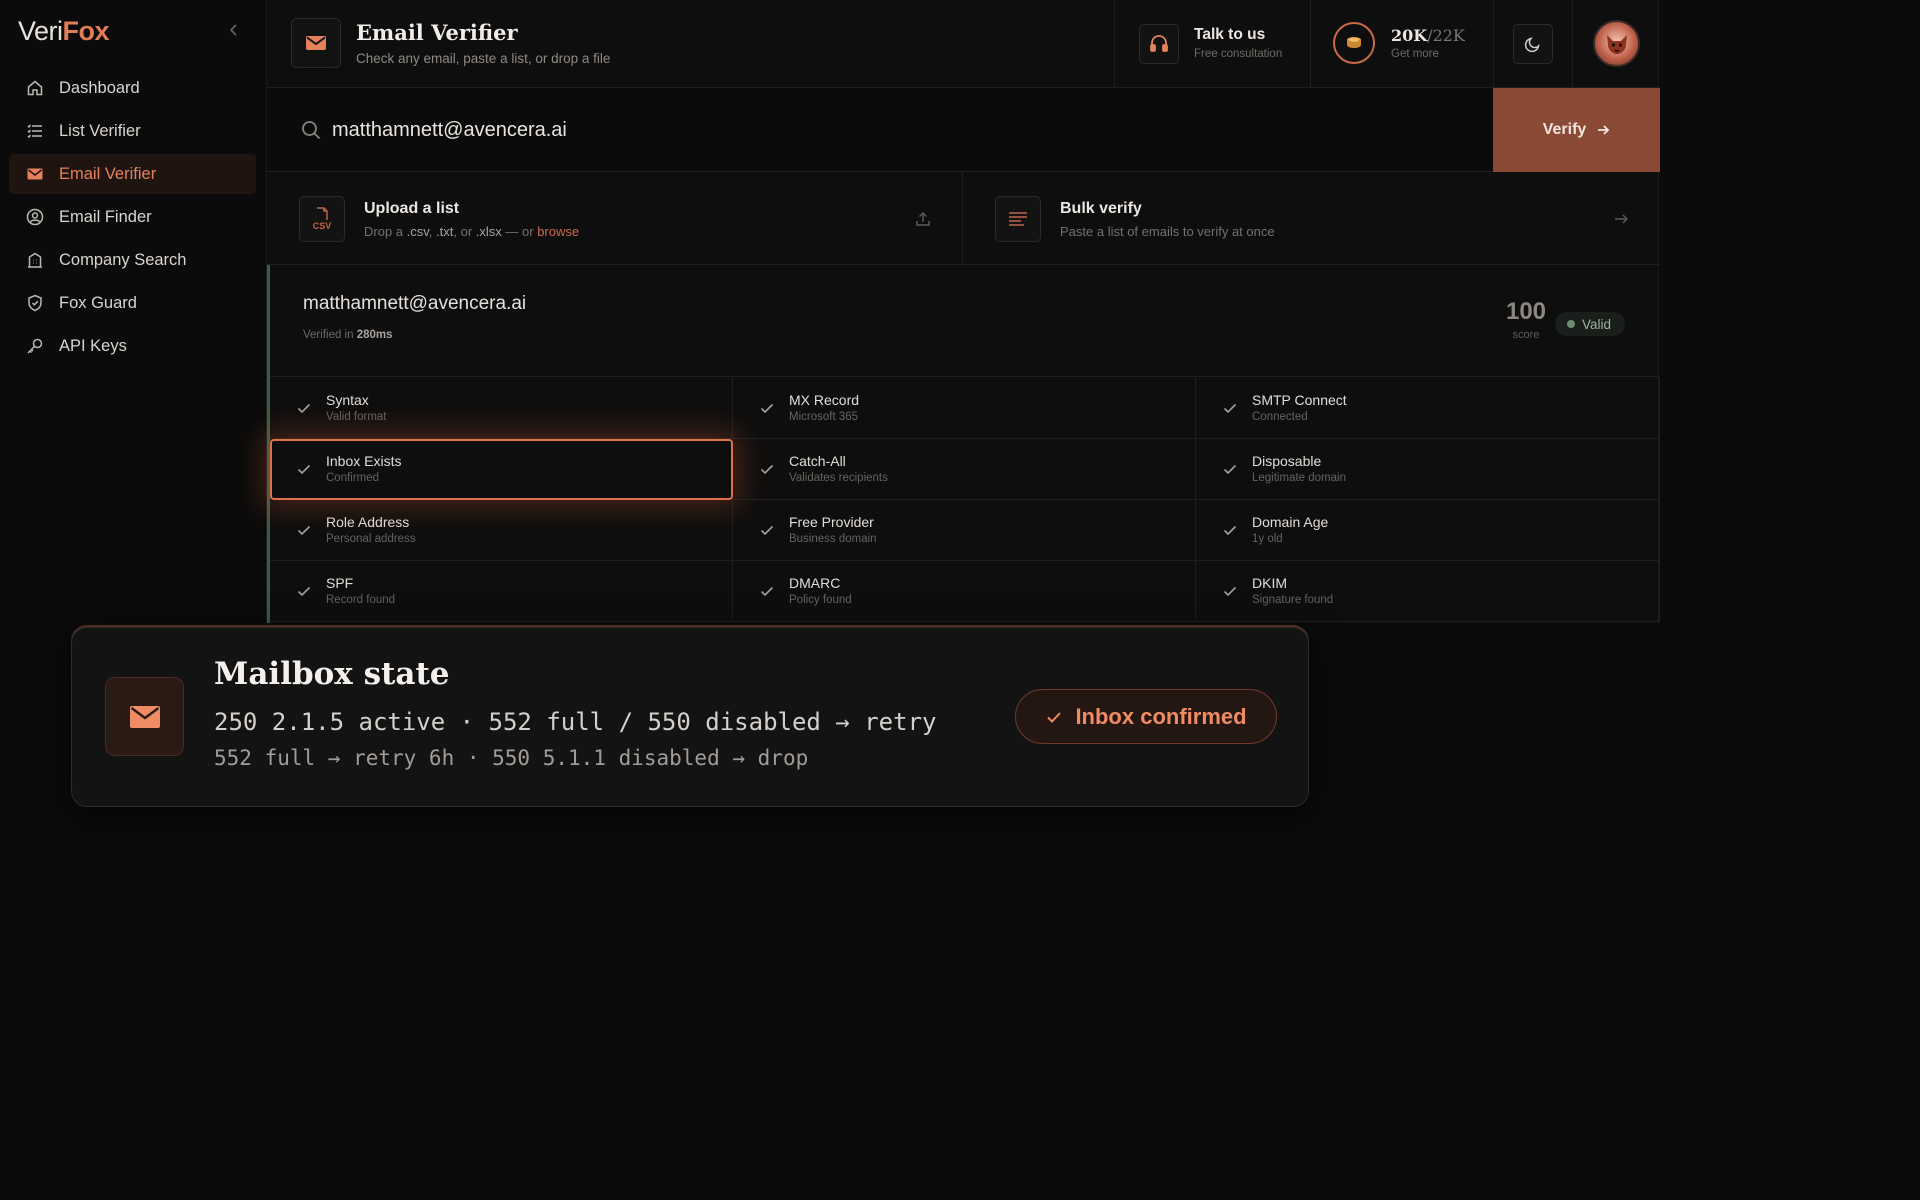 The image size is (1920, 1200). What do you see at coordinates (501, 469) in the screenshot?
I see `check-inbox-exists: Inbox Exists Confirmed` at bounding box center [501, 469].